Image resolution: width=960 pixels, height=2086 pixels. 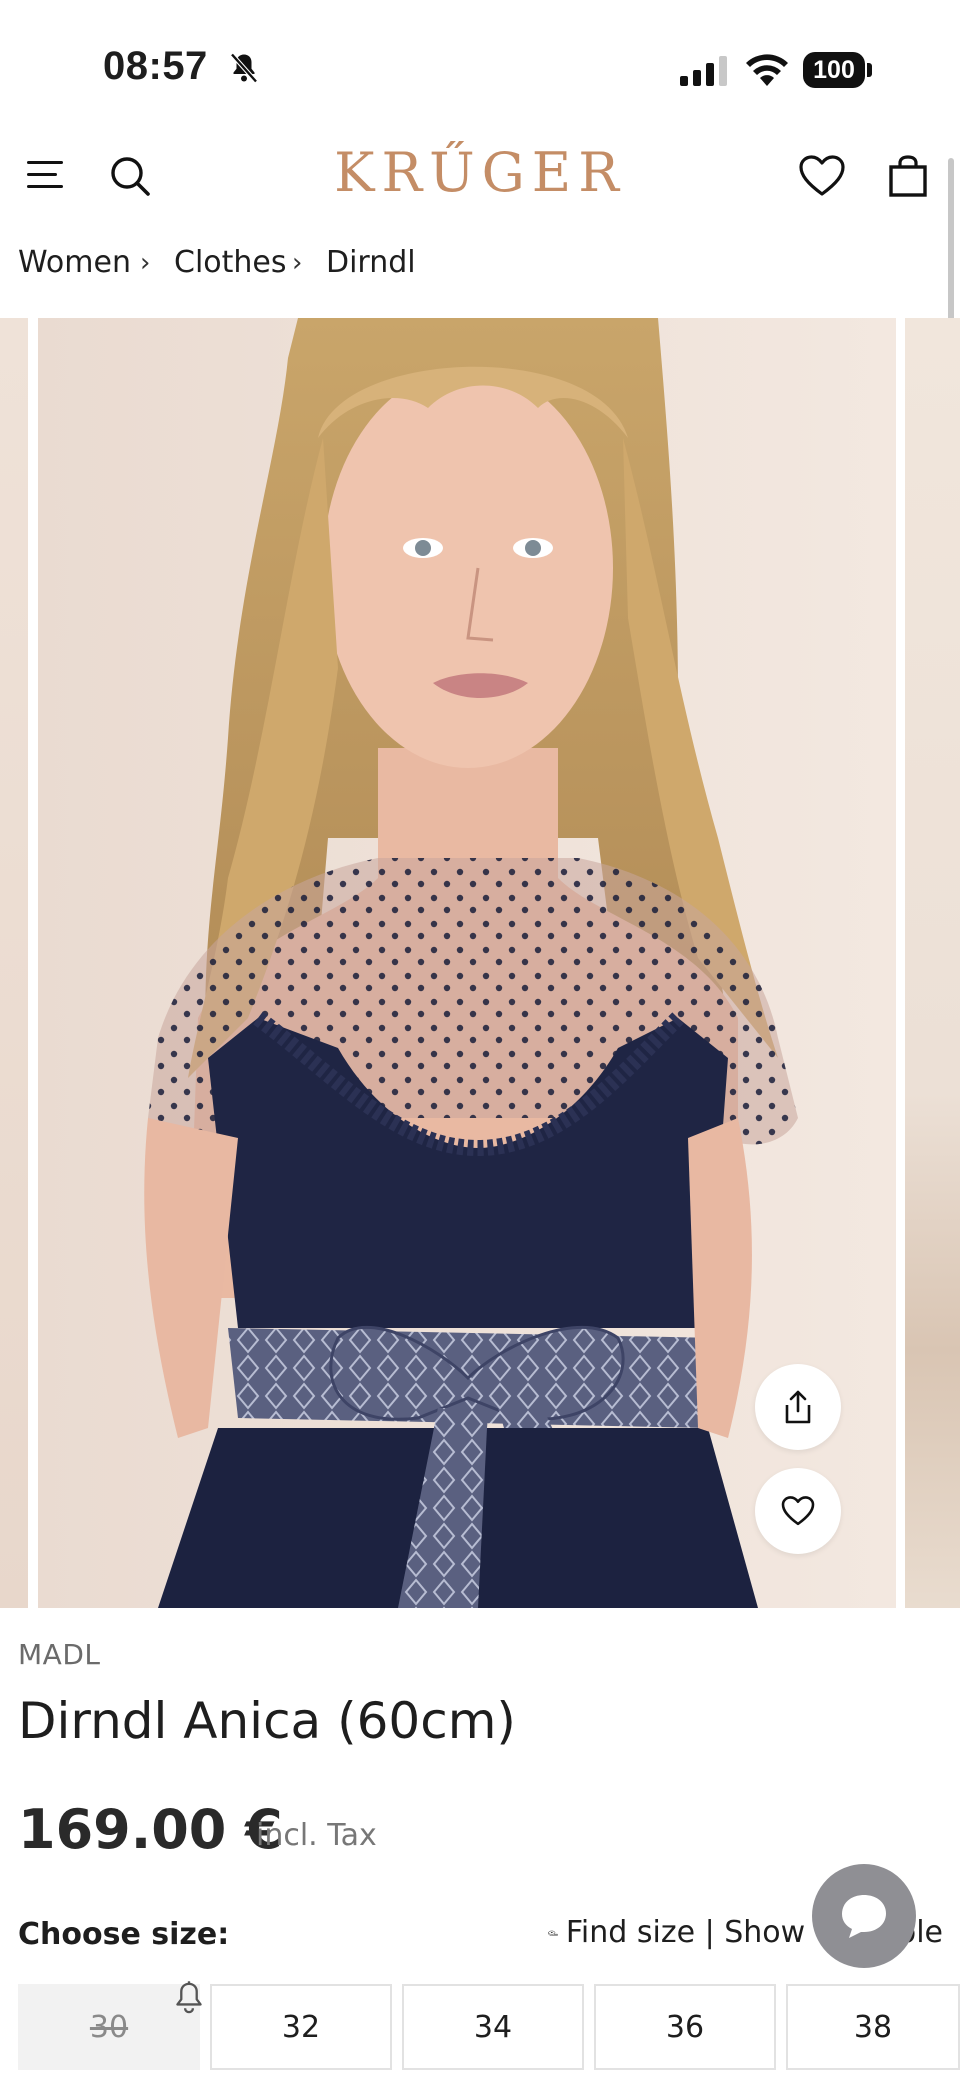 What do you see at coordinates (932, 963) in the screenshot?
I see `next-image-peek` at bounding box center [932, 963].